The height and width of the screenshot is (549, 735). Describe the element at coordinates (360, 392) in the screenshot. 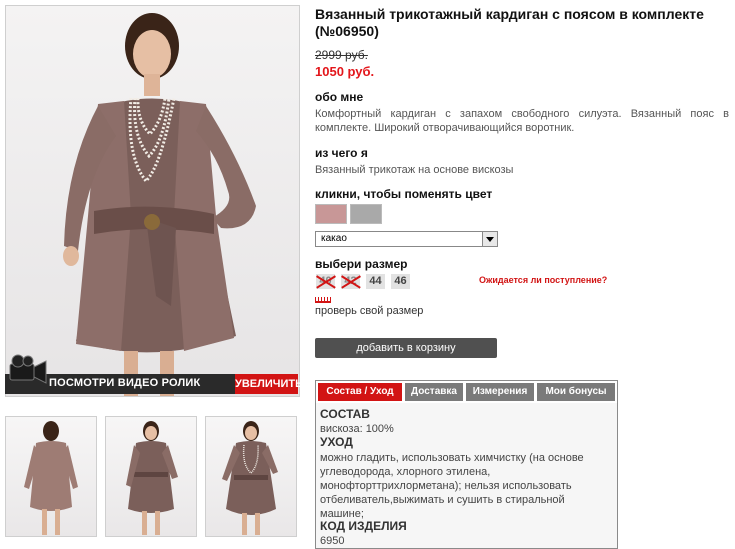

I see `tab-composition-care: Состав / Уход` at that location.